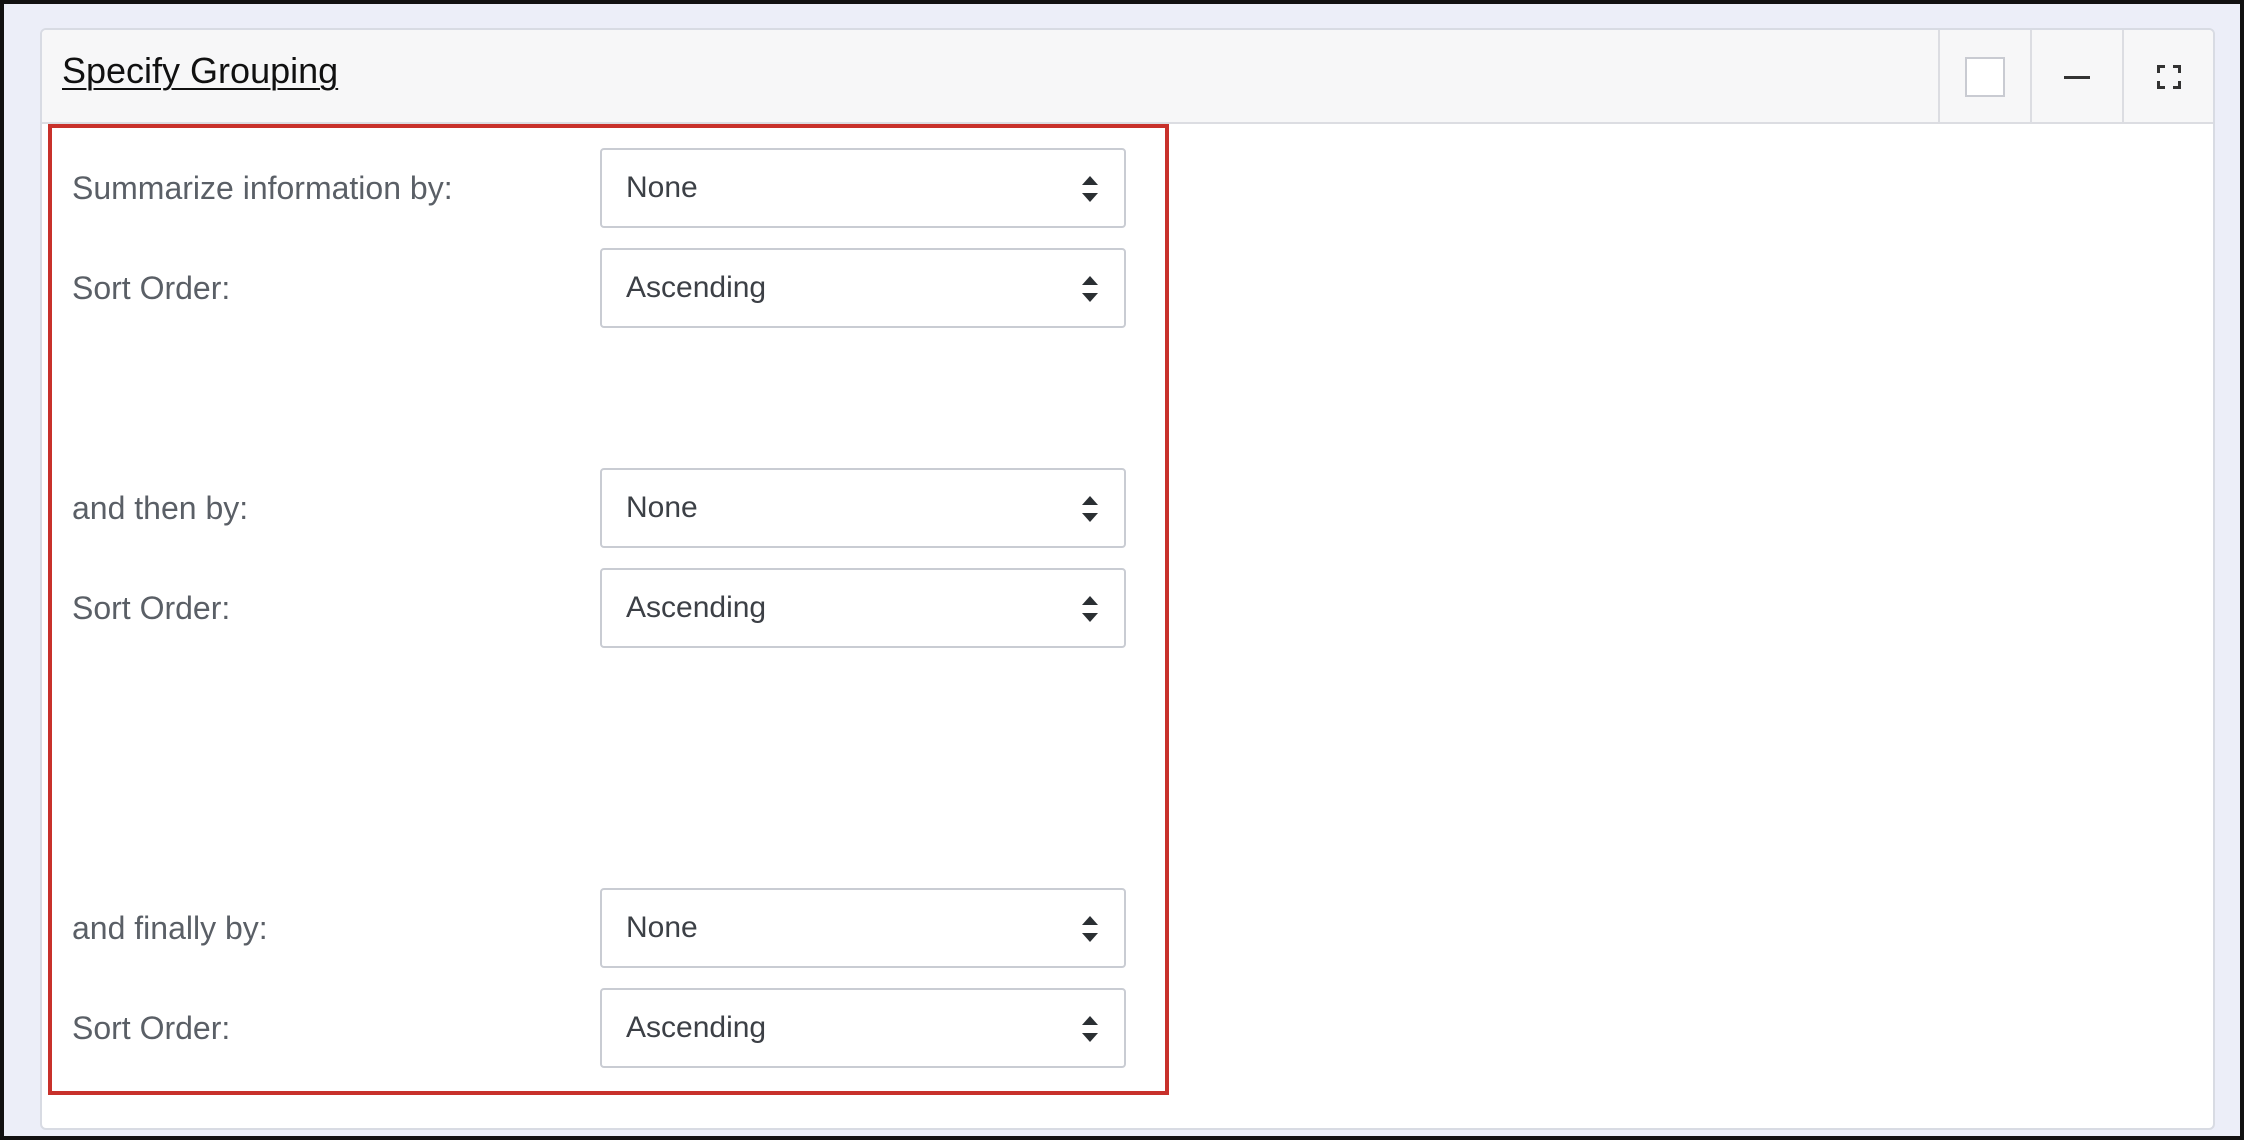  I want to click on grouping-row-tertiary-sort: Sort Order: Ascending, so click(1122, 1028).